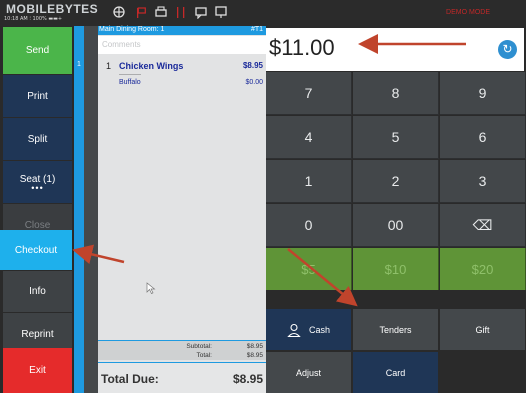  I want to click on printer-icon, so click(161, 12).